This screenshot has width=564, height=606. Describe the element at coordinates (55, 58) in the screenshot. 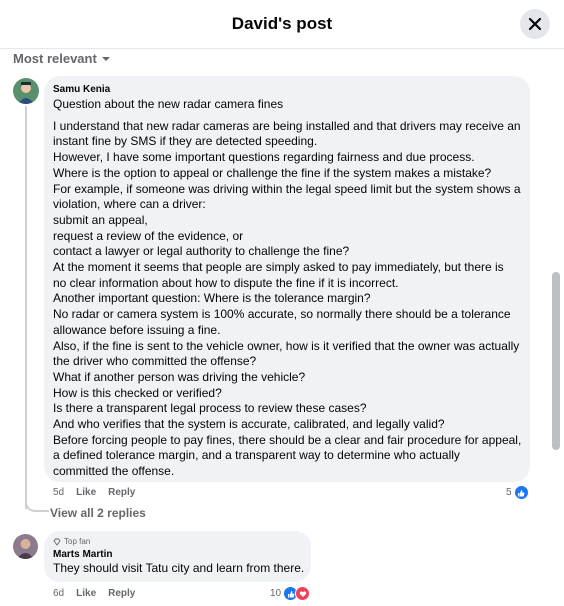

I see `sort-label: Most relevant` at that location.